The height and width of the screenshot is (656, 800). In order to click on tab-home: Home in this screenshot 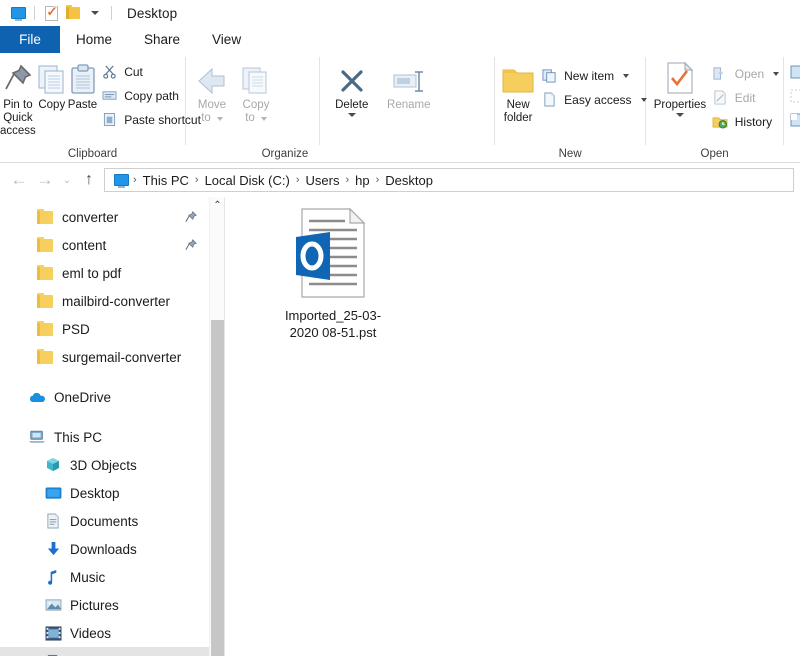, I will do `click(94, 39)`.